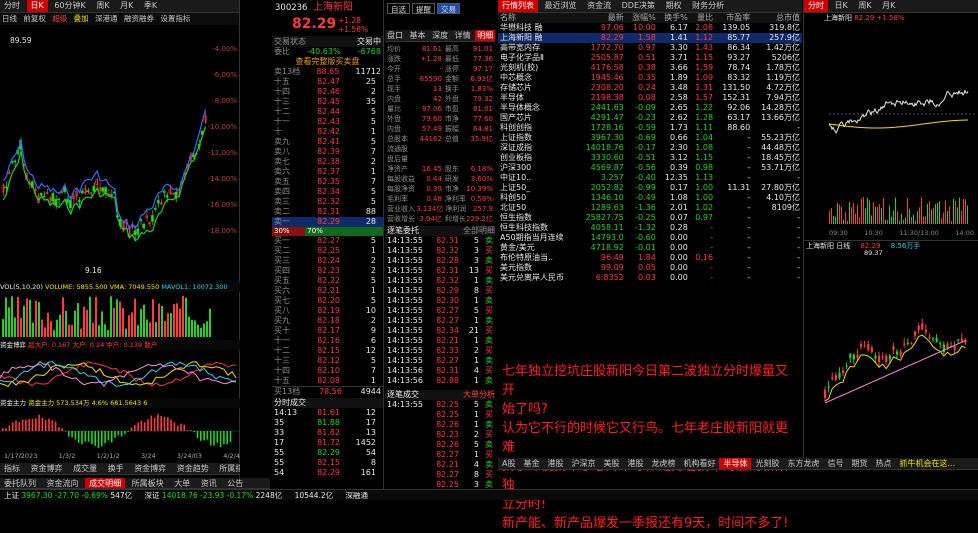  I want to click on market-bottom-tab: 热点, so click(883, 463).